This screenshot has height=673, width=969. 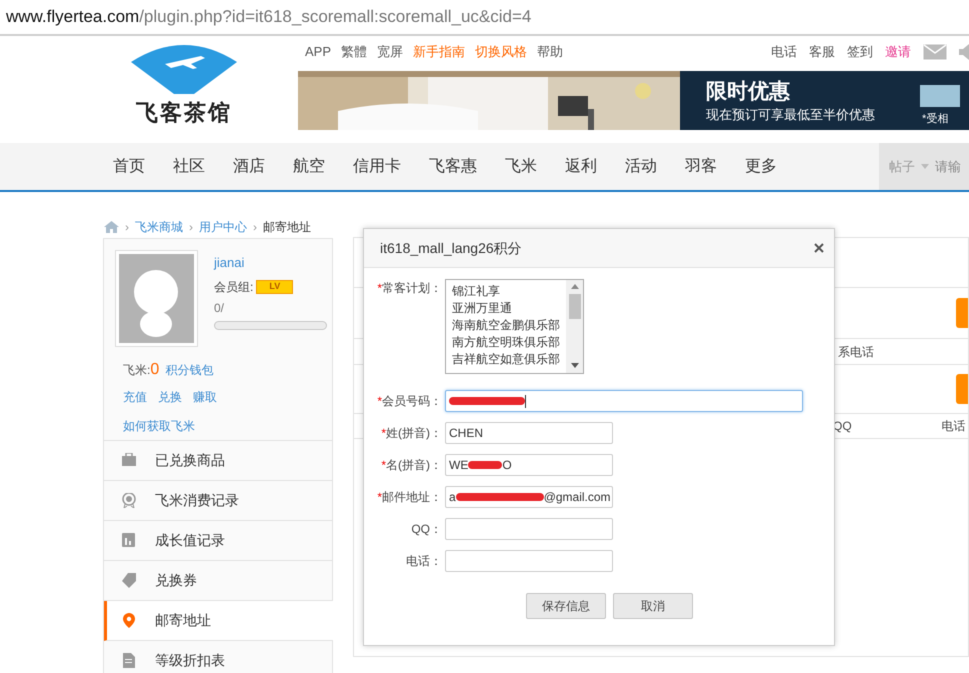 I want to click on scrollbar-thumb, so click(x=574, y=306).